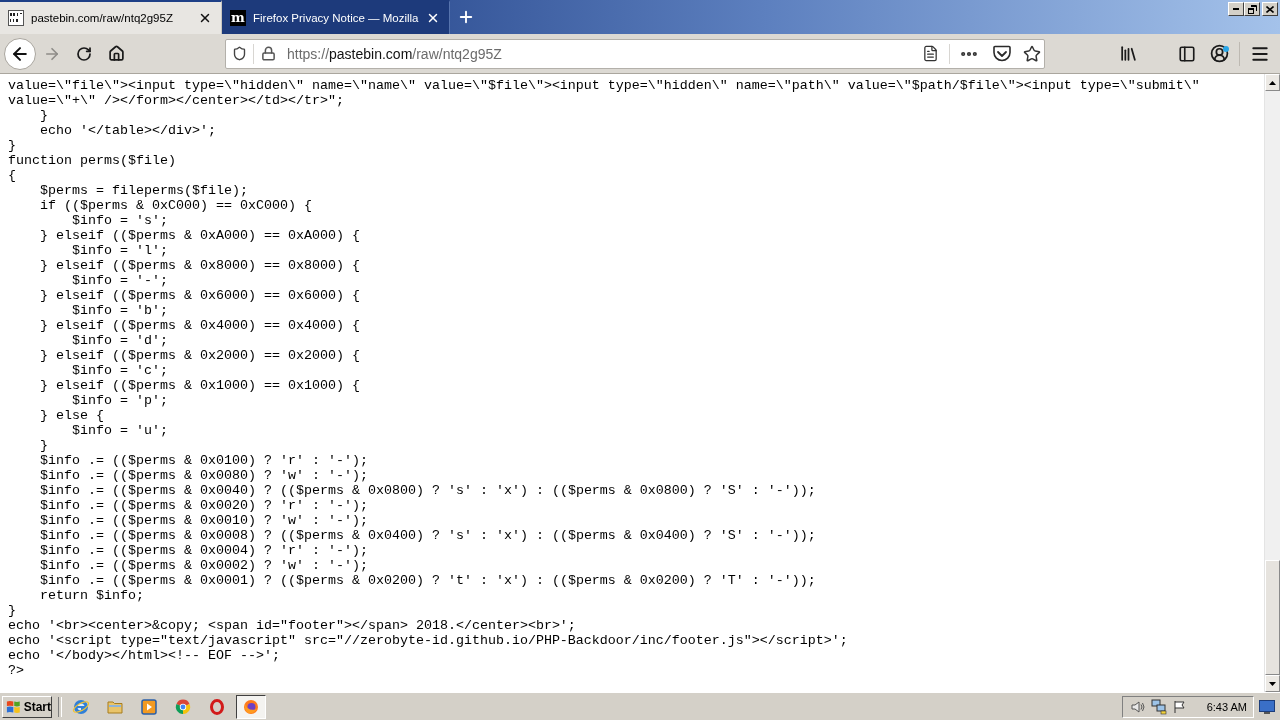  What do you see at coordinates (204, 565) in the screenshot?
I see `code-line: $info .= (($perms & 0x0002) ? 'w' : '-');` at bounding box center [204, 565].